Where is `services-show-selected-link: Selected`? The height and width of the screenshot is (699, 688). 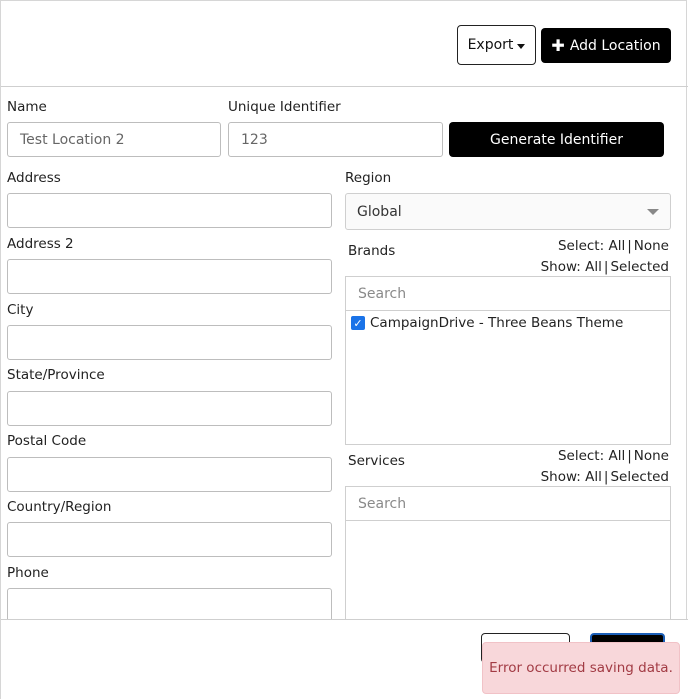 services-show-selected-link: Selected is located at coordinates (639, 477).